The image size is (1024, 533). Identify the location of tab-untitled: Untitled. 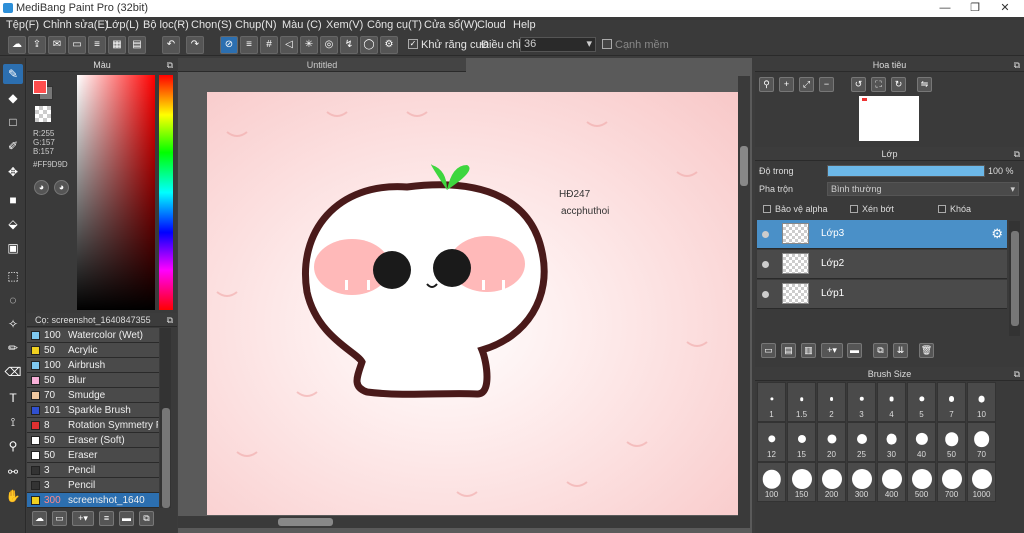
(322, 65).